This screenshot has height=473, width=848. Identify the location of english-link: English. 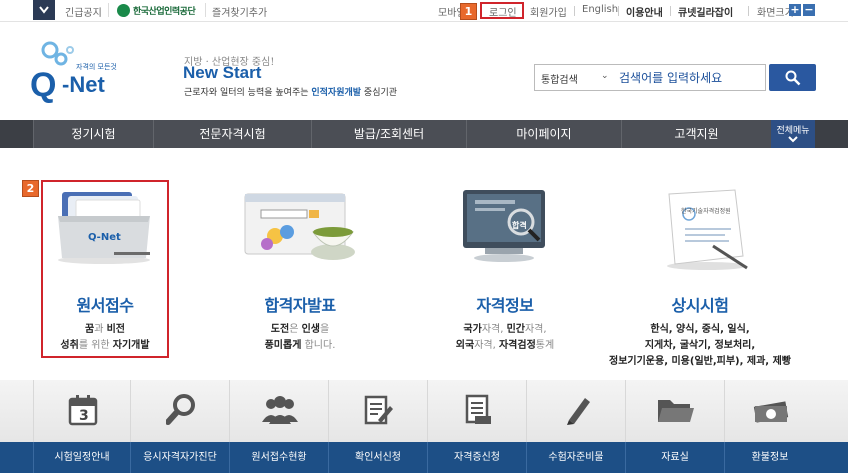
(600, 9).